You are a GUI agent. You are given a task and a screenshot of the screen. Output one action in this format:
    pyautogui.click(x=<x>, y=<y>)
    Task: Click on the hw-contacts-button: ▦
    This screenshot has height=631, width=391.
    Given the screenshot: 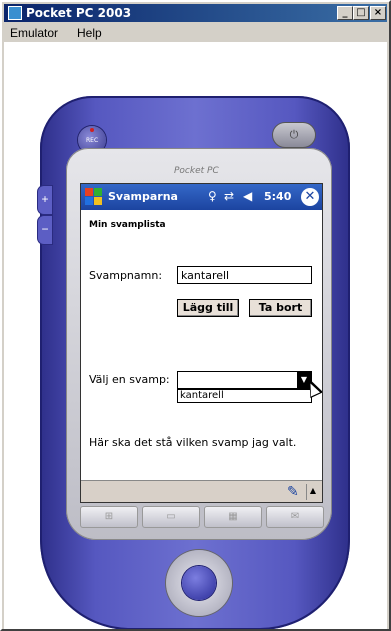 What is the action you would take?
    pyautogui.click(x=233, y=517)
    